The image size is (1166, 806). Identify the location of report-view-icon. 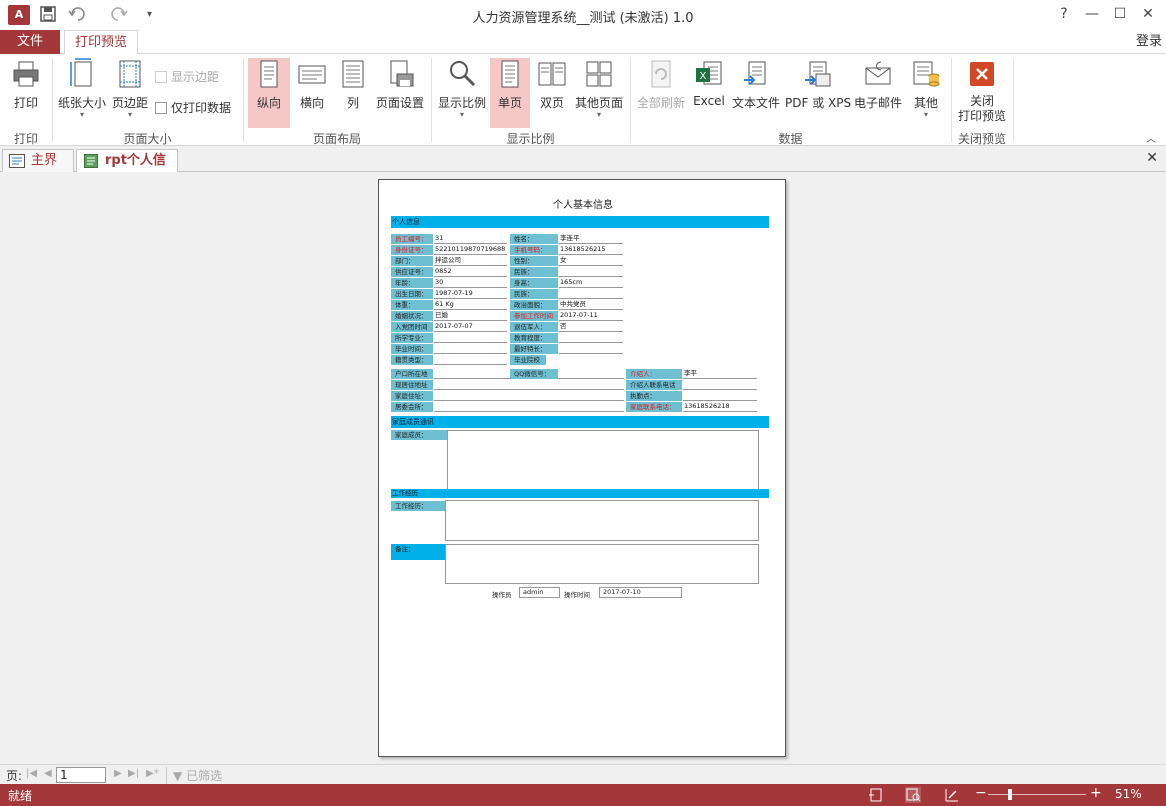
(876, 795).